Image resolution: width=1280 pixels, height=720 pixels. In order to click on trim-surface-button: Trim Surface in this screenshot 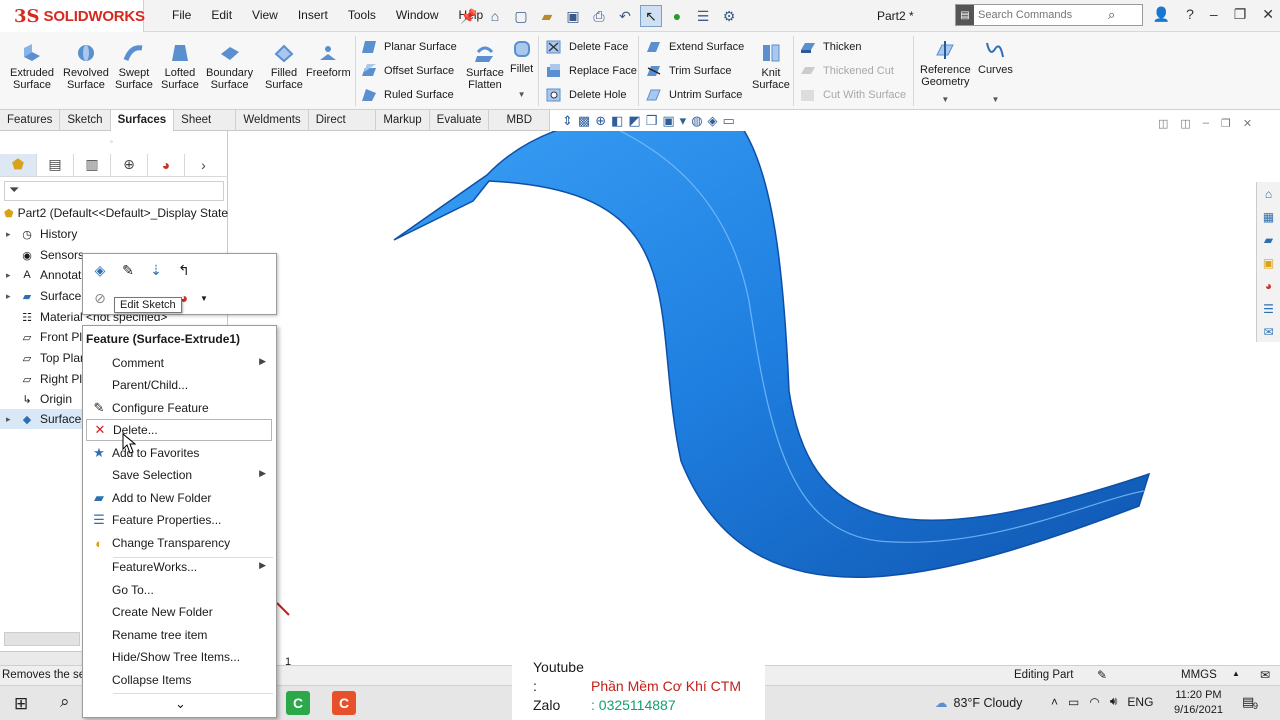, I will do `click(688, 71)`.